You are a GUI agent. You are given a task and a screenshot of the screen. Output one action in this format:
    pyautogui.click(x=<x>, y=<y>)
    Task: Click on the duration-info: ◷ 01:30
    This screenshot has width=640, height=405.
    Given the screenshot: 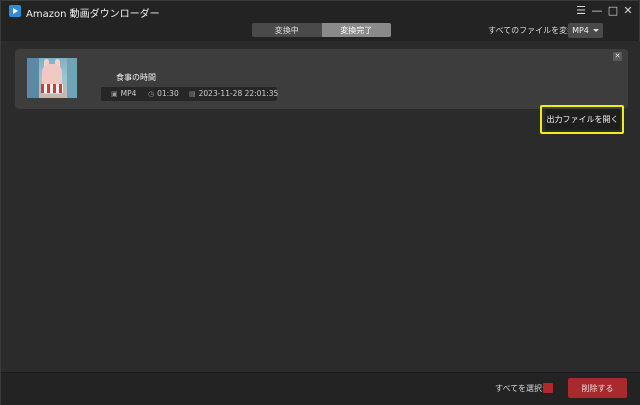 What is the action you would take?
    pyautogui.click(x=163, y=93)
    